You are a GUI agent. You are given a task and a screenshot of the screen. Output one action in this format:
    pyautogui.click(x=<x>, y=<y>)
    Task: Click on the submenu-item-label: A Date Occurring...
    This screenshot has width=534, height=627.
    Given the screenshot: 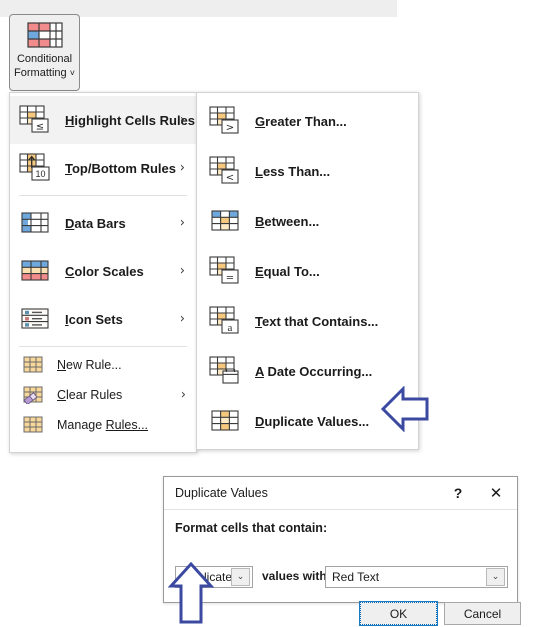 What is the action you would take?
    pyautogui.click(x=314, y=371)
    